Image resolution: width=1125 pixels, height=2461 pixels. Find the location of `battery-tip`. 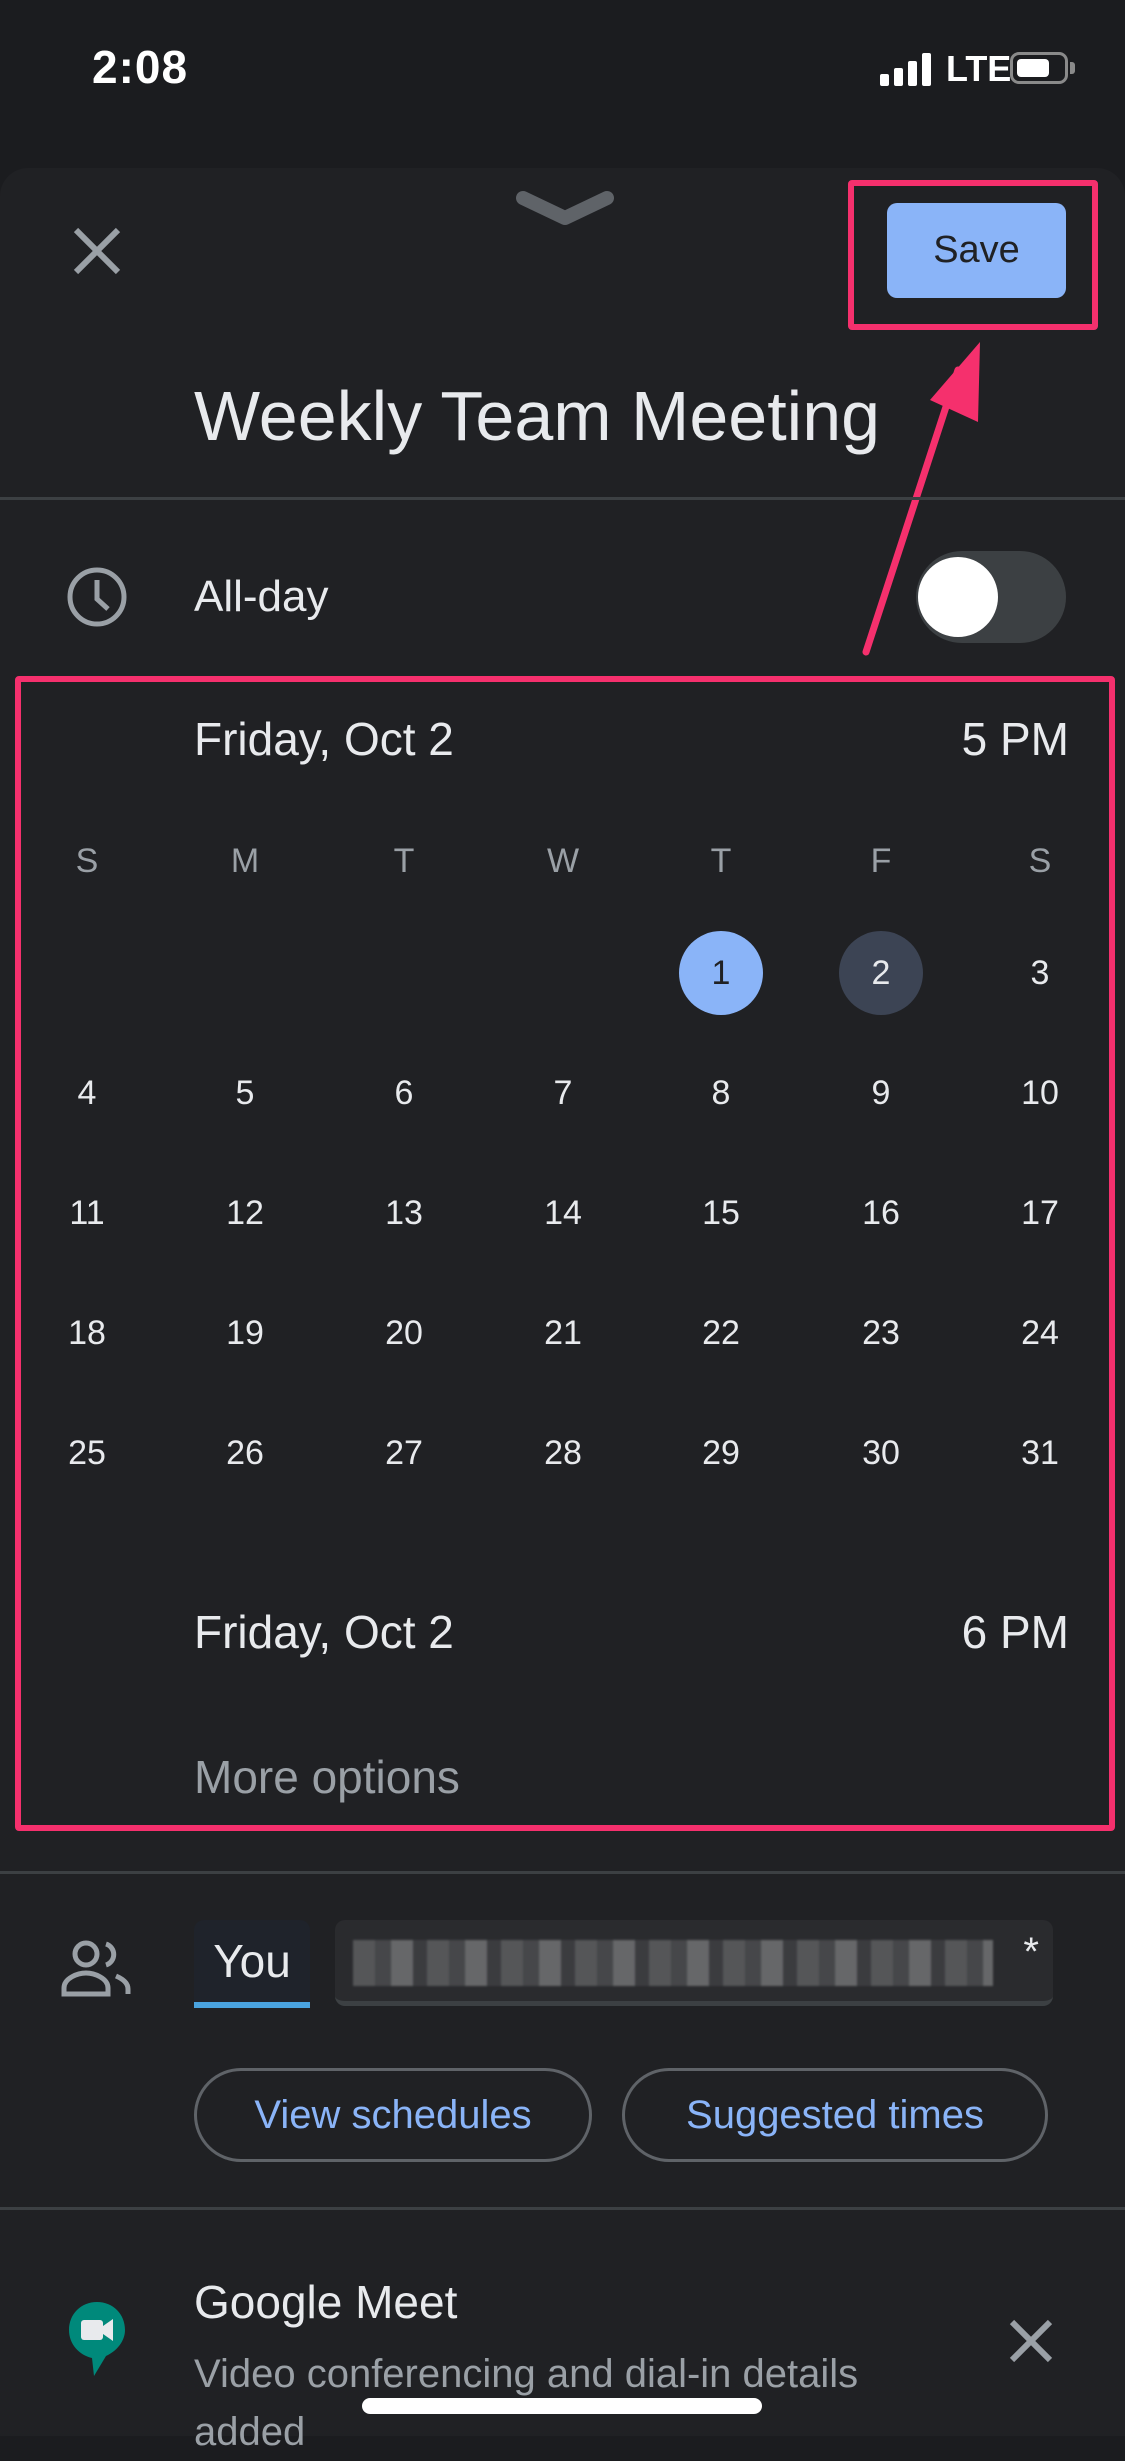

battery-tip is located at coordinates (1072, 68).